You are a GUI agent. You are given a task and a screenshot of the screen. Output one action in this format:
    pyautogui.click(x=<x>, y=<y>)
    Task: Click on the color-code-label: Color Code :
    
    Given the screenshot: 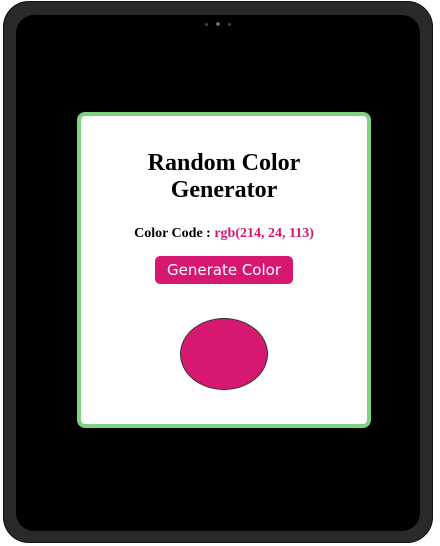 What is the action you would take?
    pyautogui.click(x=174, y=233)
    